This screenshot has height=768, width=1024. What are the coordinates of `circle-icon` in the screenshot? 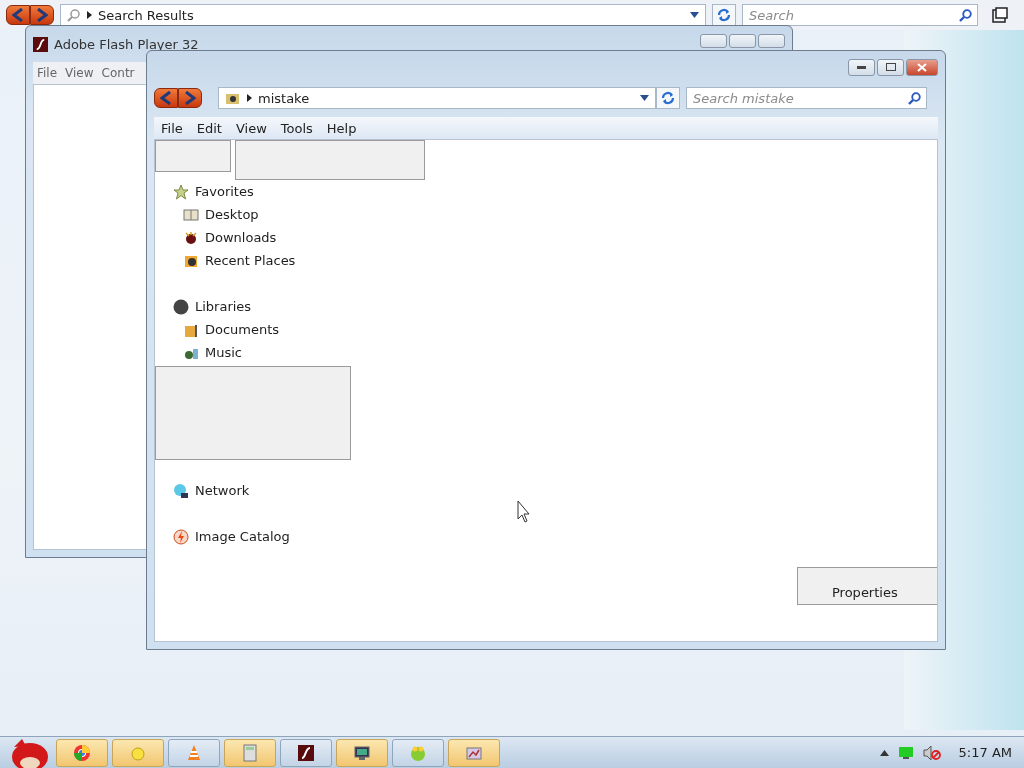 It's located at (181, 306).